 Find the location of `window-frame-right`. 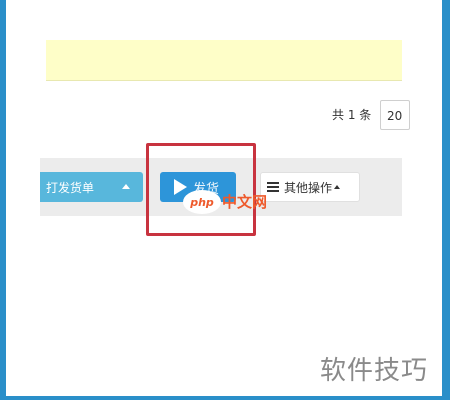

window-frame-right is located at coordinates (446, 200).